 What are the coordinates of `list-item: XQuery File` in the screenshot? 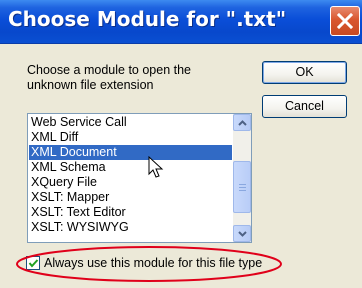 It's located at (130, 182).